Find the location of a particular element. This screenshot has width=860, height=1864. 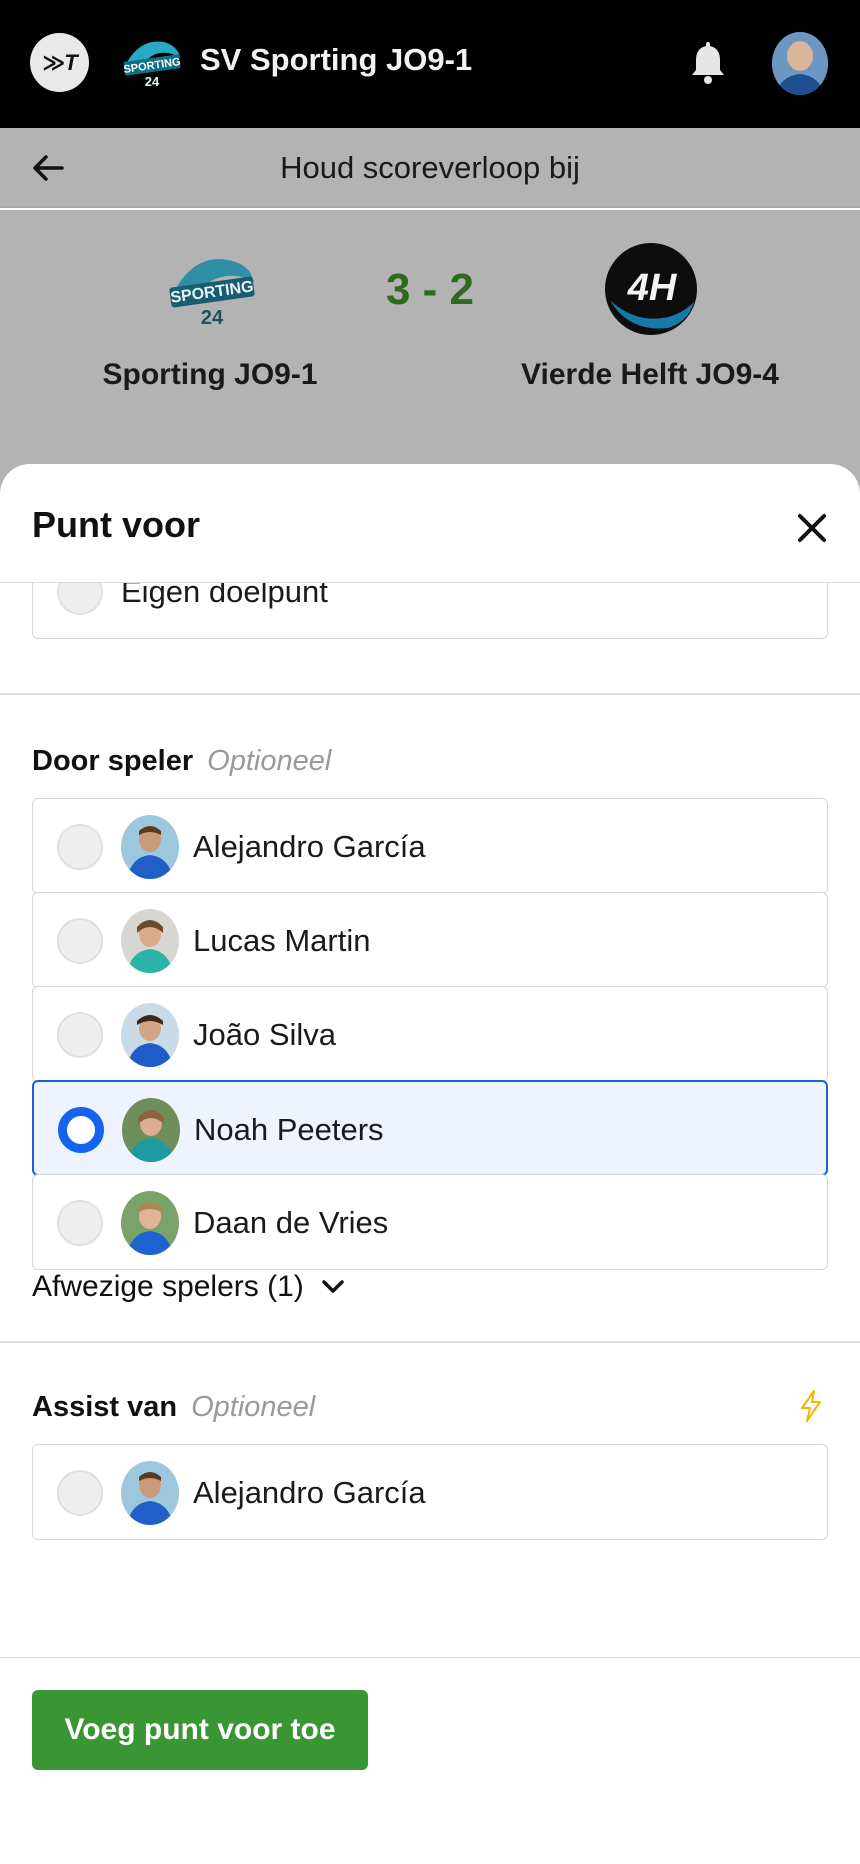

scorer-option: Lucas Martin is located at coordinates (430, 940).